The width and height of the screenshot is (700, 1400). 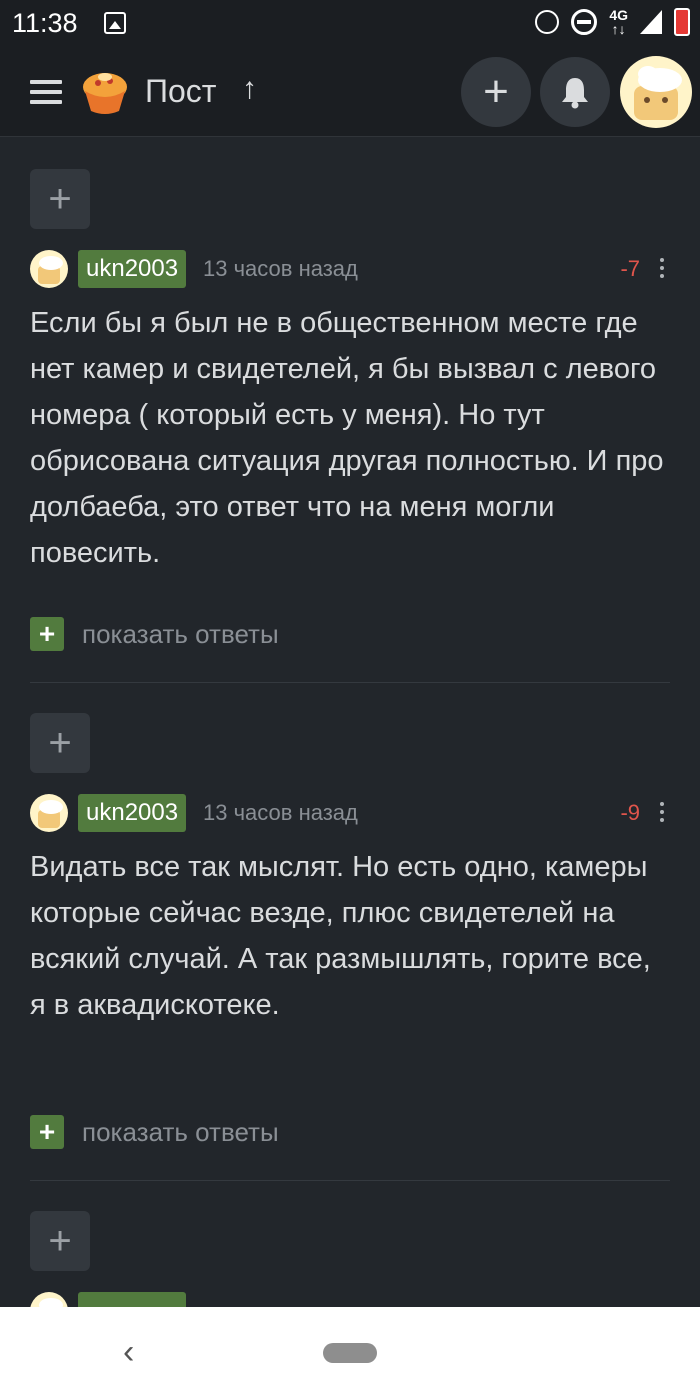 What do you see at coordinates (682, 22) in the screenshot?
I see `battery-icon` at bounding box center [682, 22].